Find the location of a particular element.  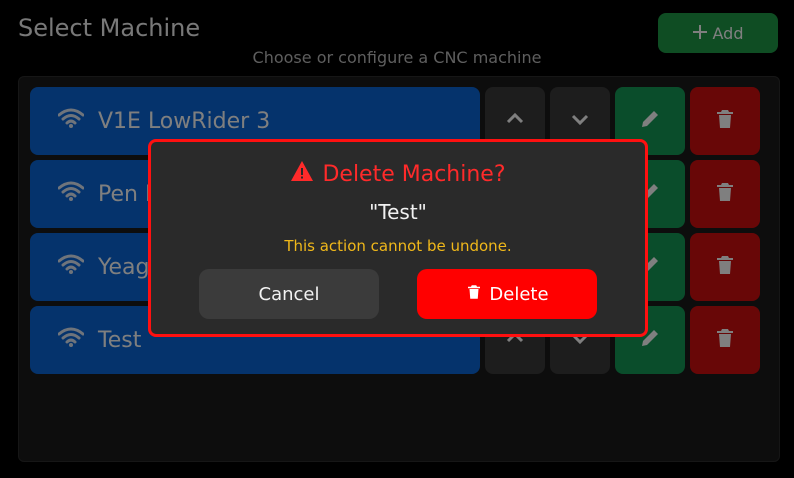

dialog-title: Delete Machine? is located at coordinates (398, 174).